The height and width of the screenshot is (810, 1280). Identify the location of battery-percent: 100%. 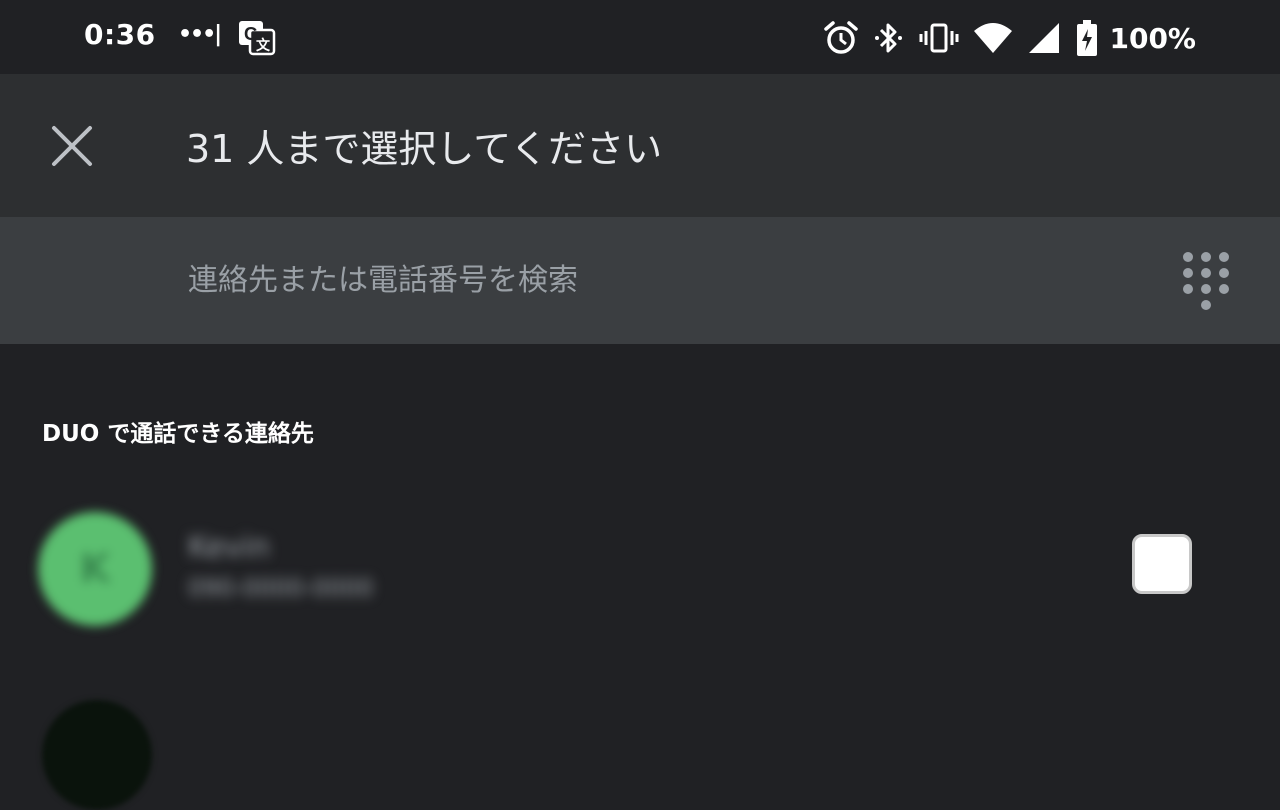
(1152, 38).